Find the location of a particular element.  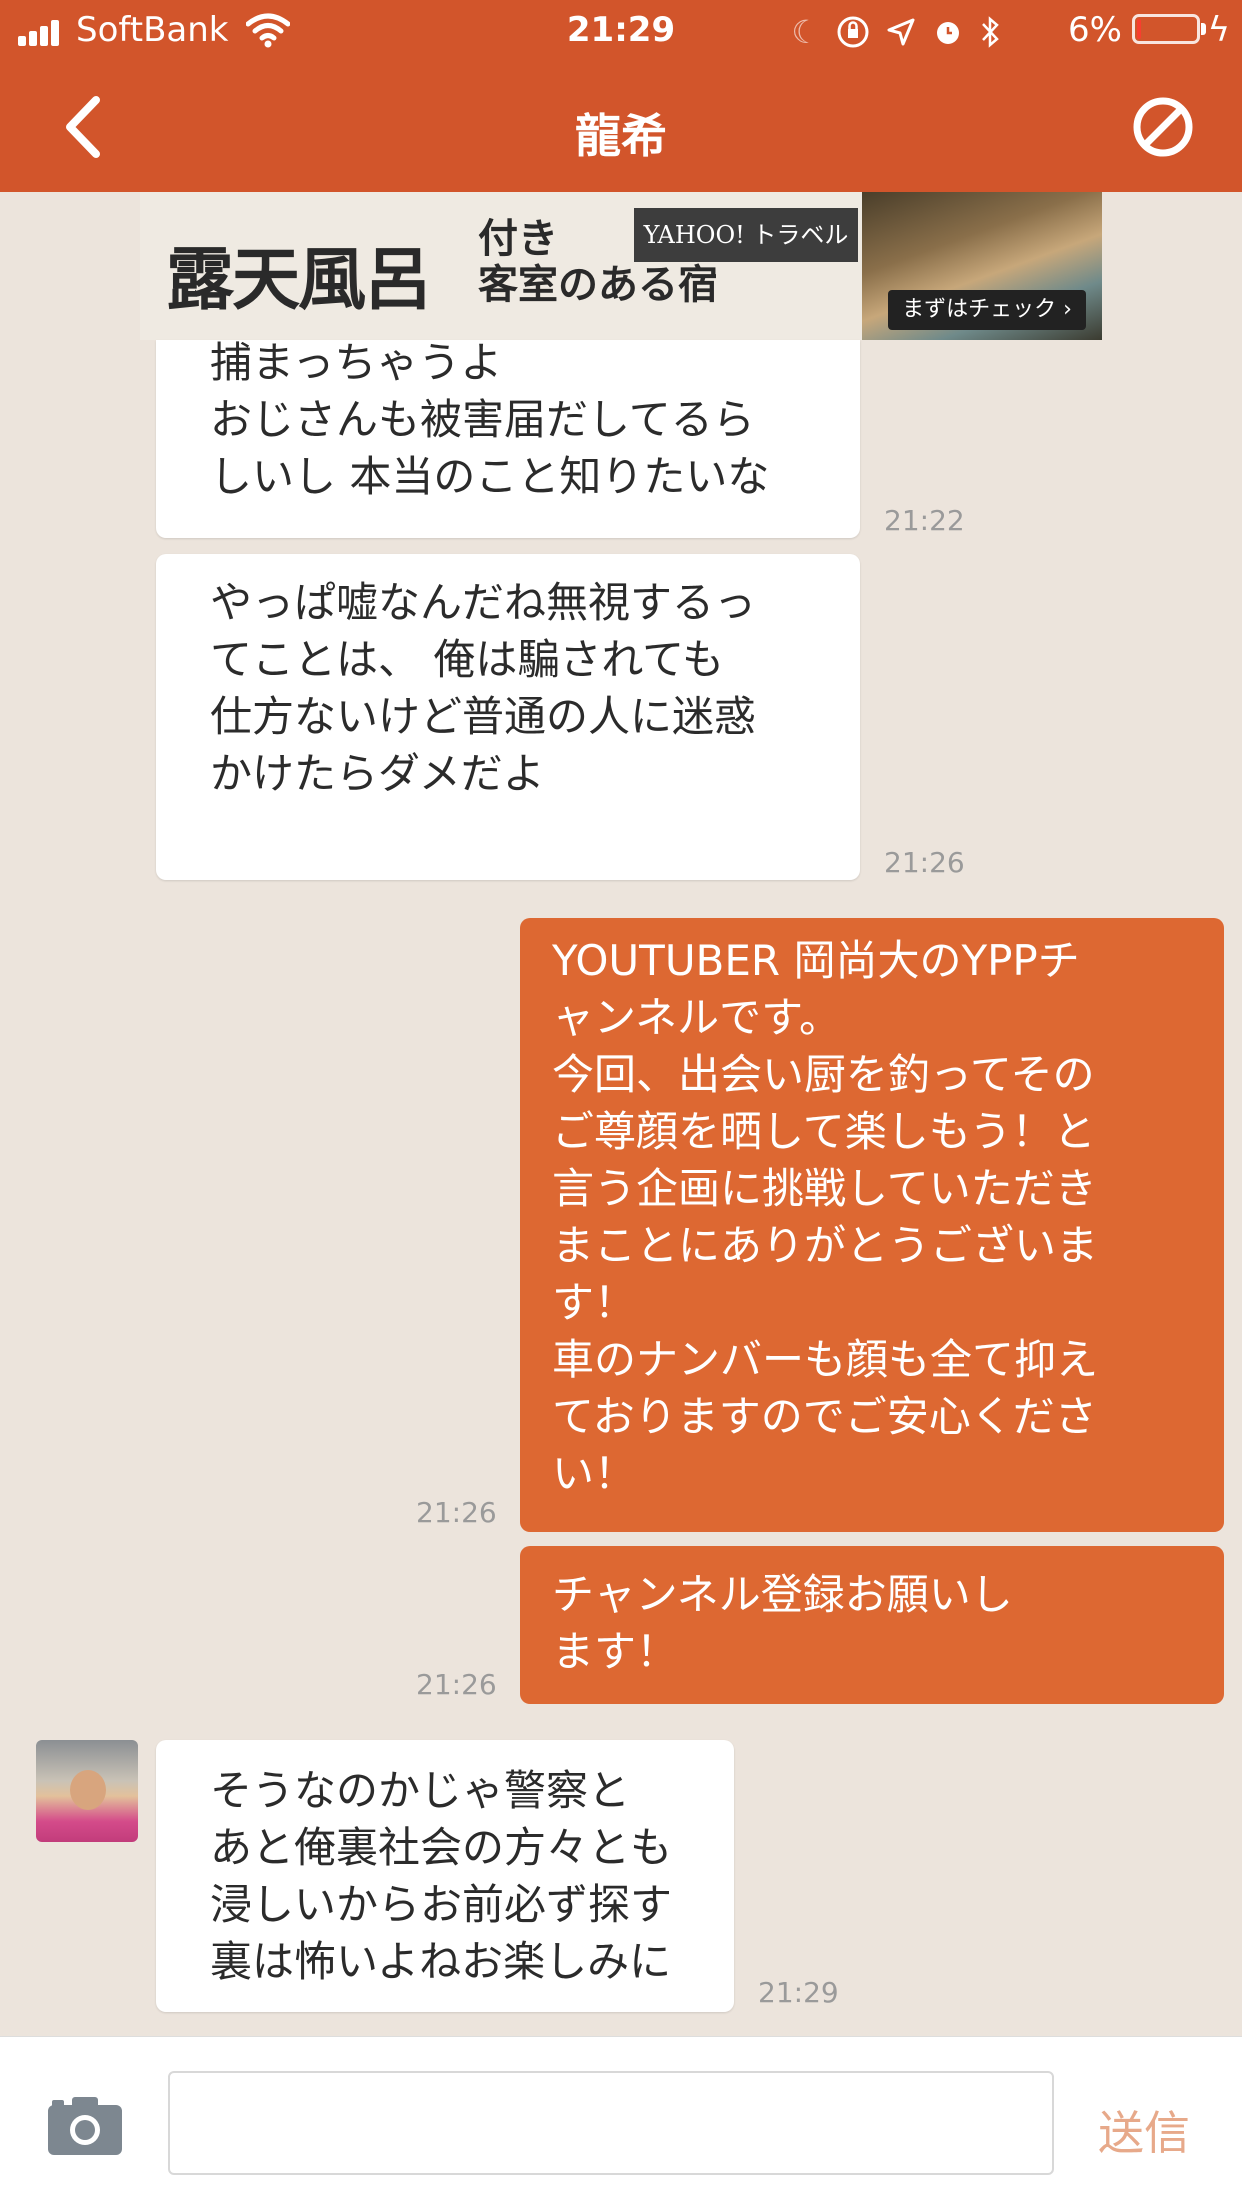

status-time: 21:29 is located at coordinates (621, 30).